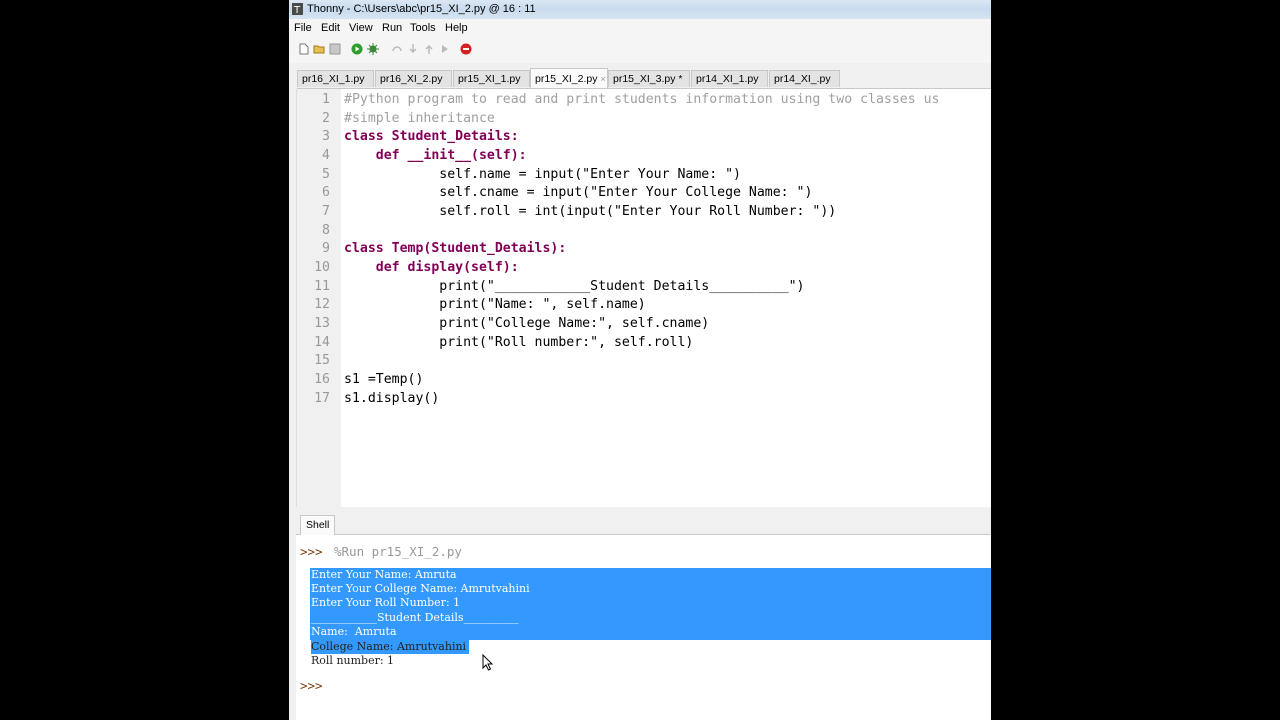 This screenshot has width=1280, height=720. I want to click on thonny-app-icon: T, so click(297, 9).